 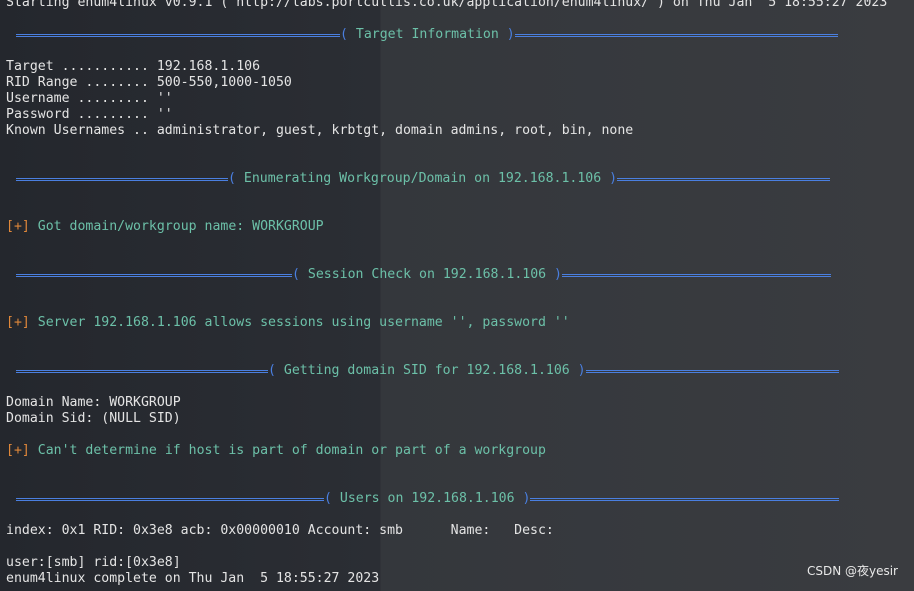 What do you see at coordinates (446, 371) in the screenshot?
I see `section-header-sid: ( Getting domain SID for 192.168.1.106 )` at bounding box center [446, 371].